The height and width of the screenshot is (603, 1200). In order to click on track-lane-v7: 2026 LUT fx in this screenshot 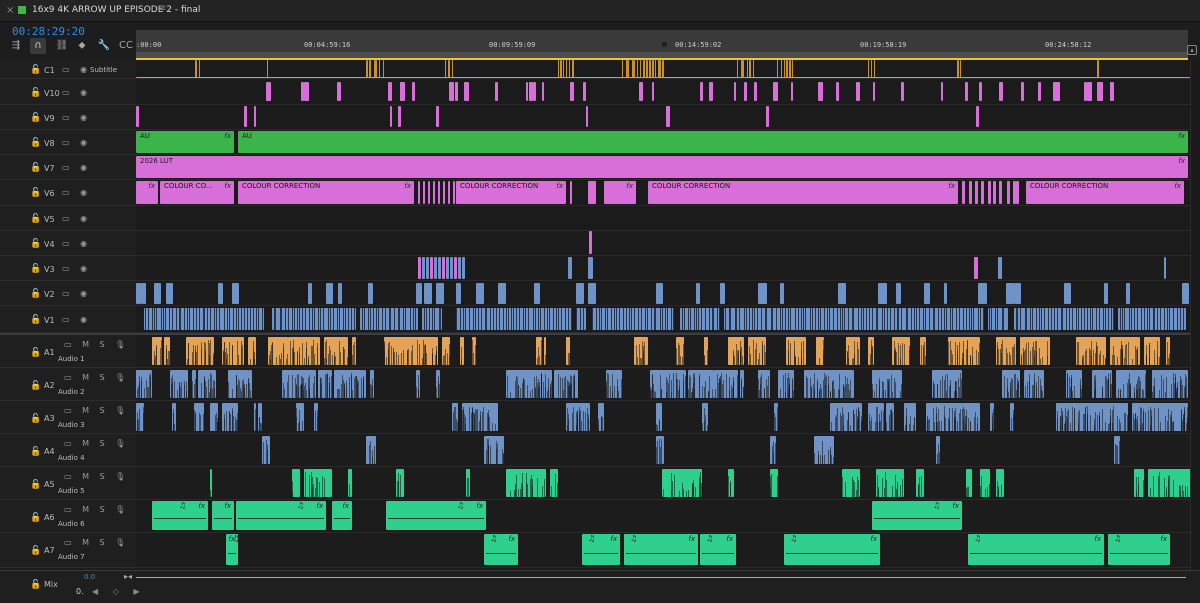, I will do `click(663, 167)`.